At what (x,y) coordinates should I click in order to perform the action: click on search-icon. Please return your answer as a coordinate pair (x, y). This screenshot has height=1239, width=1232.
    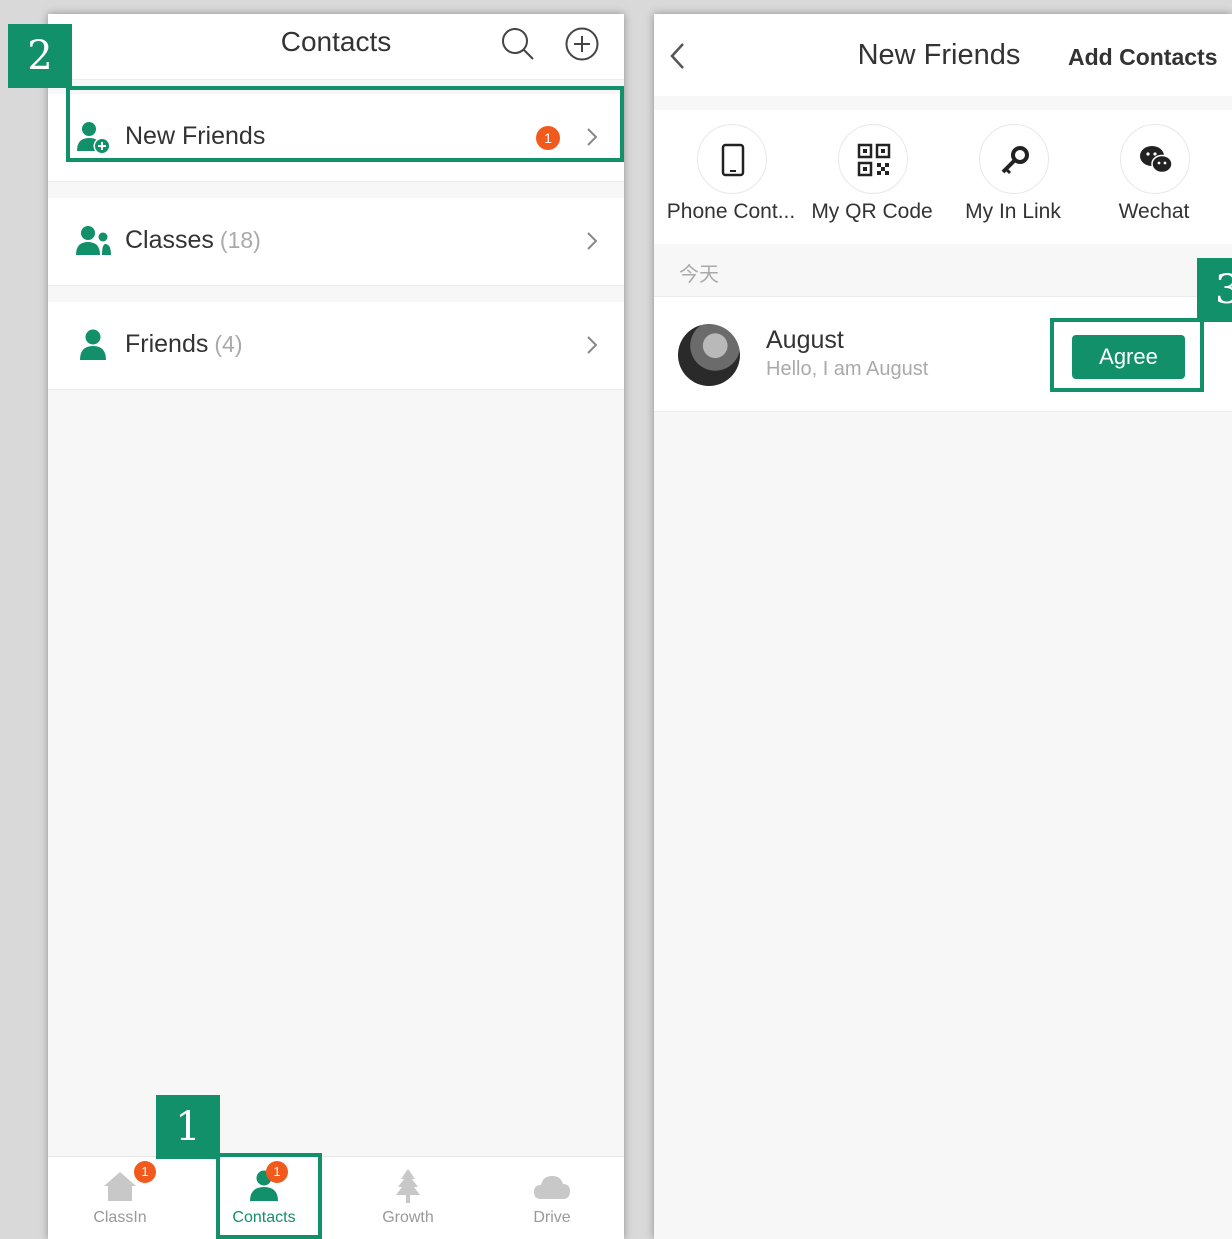
    Looking at the image, I should click on (518, 44).